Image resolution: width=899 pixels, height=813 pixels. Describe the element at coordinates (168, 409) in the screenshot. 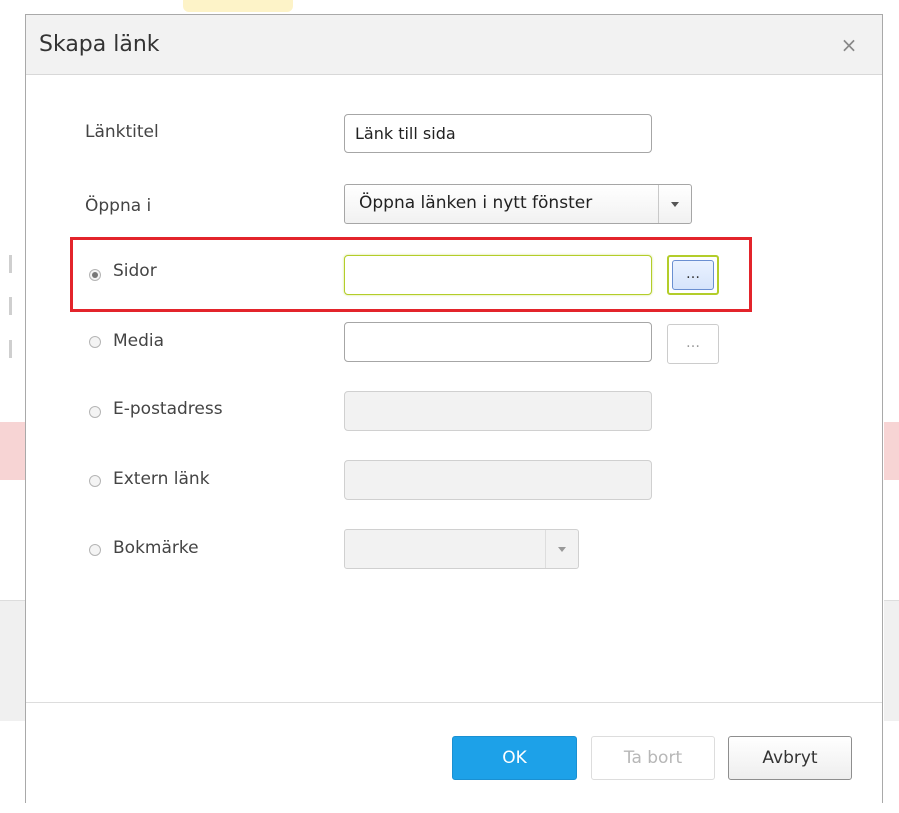

I see `email-label: E-postadress` at that location.